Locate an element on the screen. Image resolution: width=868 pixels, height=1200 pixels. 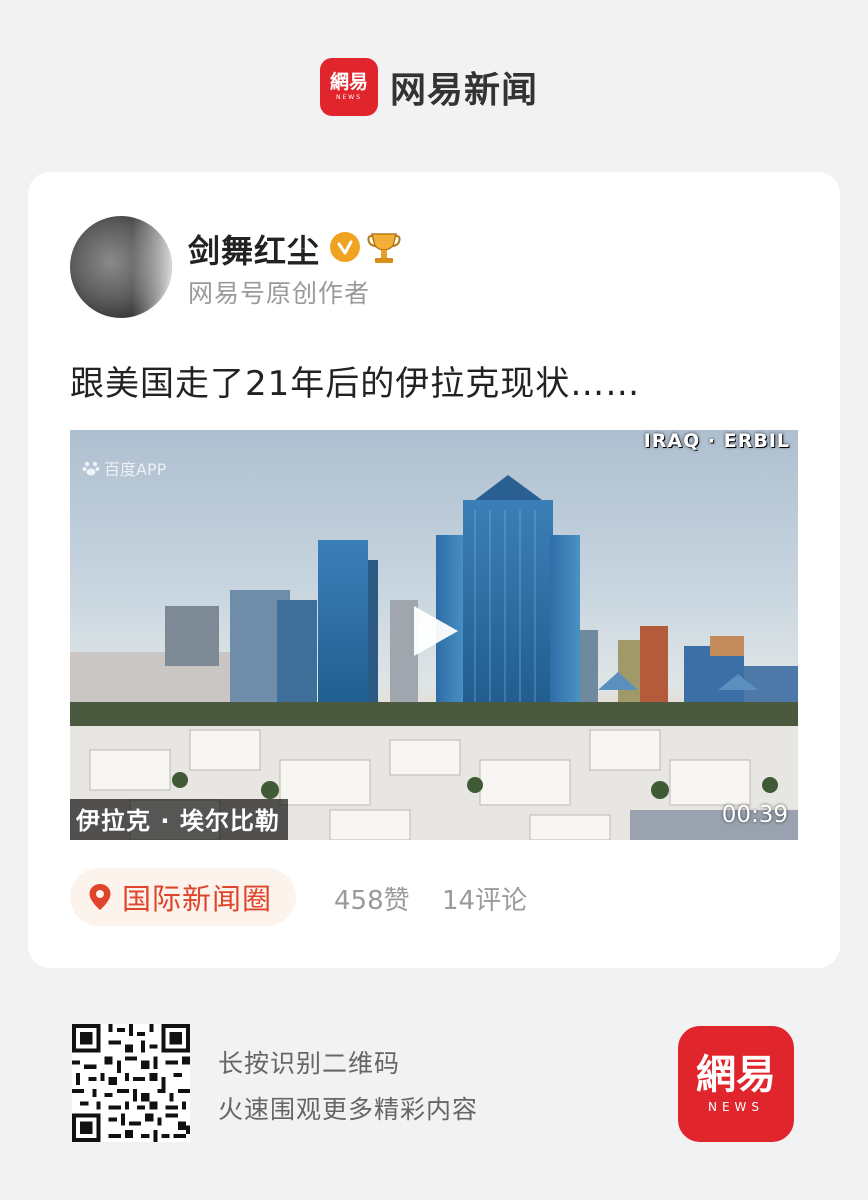
play-icon is located at coordinates (435, 631).